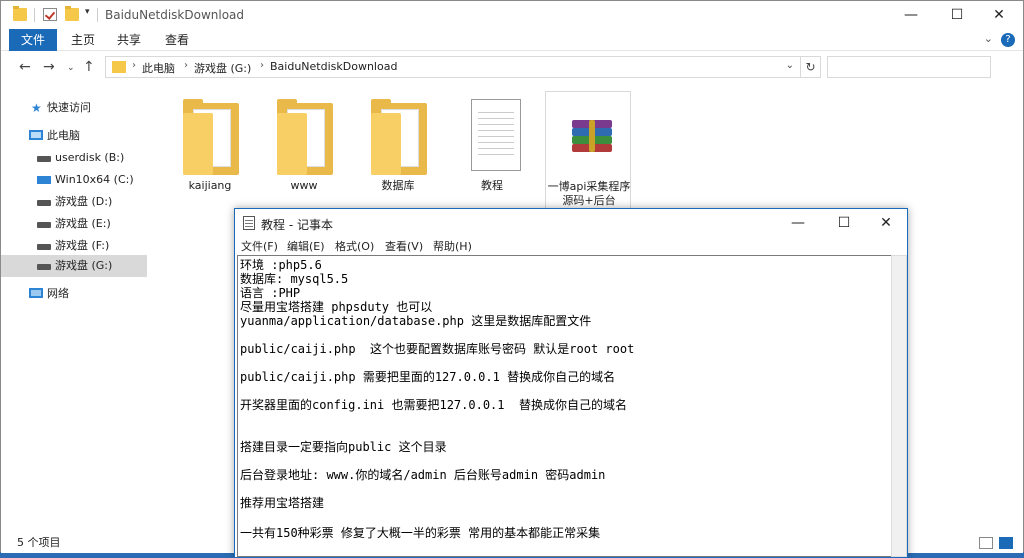 Image resolution: width=1024 pixels, height=558 pixels. I want to click on text-line: 后台登录地址: www.你的域名/admin 后台账号admin 密码admin, so click(423, 475).